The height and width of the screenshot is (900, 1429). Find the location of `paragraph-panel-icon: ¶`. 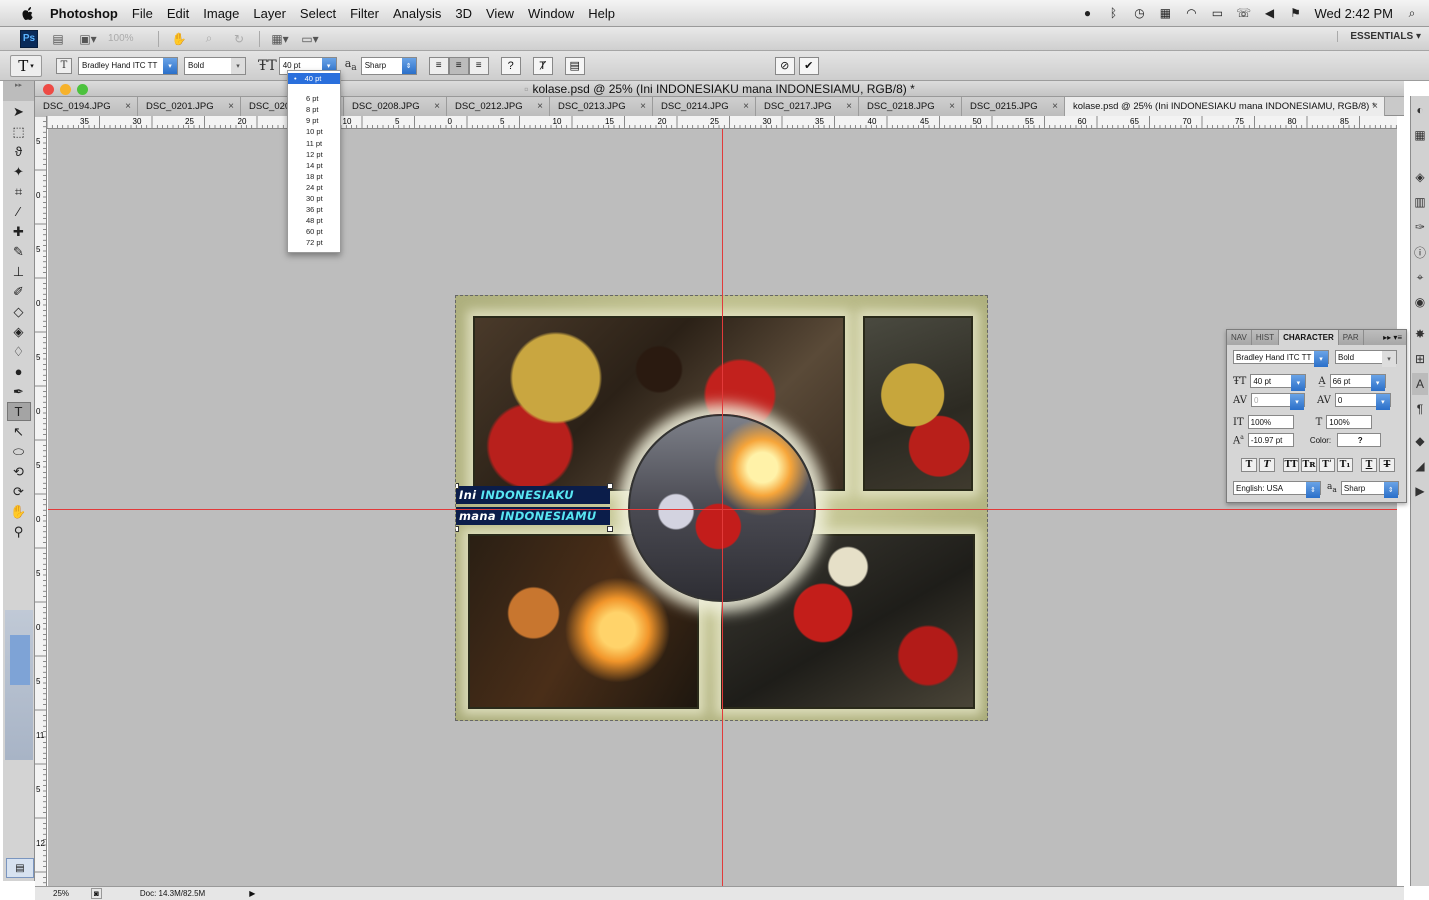

paragraph-panel-icon: ¶ is located at coordinates (1420, 409).